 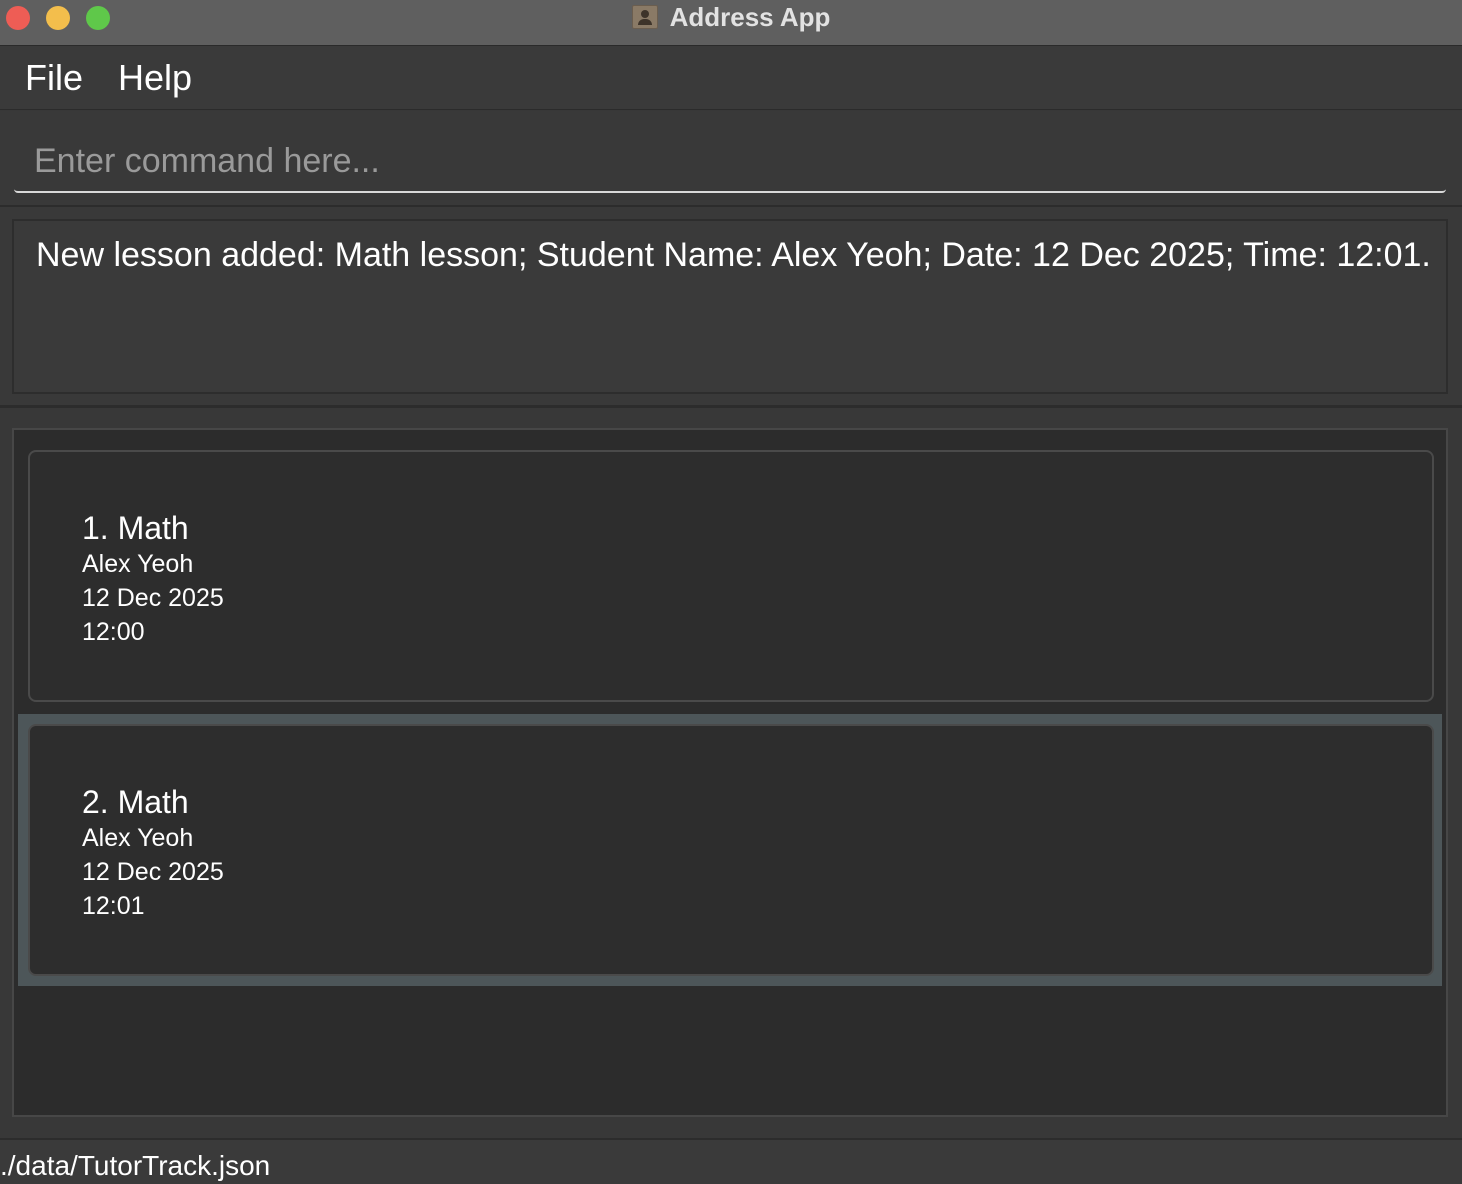 What do you see at coordinates (731, 78) in the screenshot?
I see `menu-bar: File Help` at bounding box center [731, 78].